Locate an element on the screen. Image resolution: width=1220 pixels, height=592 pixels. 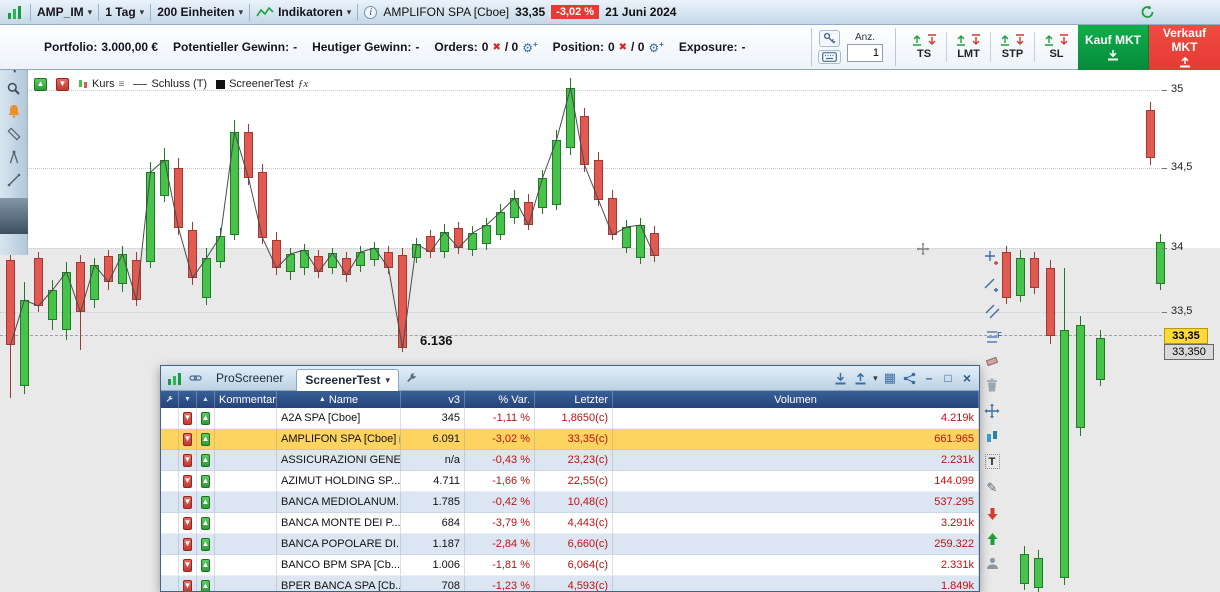
sell-market-button: Verkauf MKT is located at coordinates (1184, 47).